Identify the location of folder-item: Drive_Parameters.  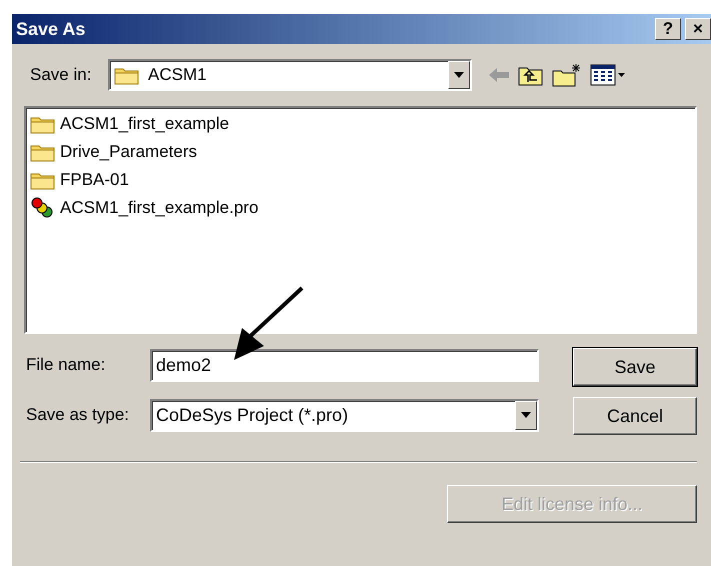
(128, 152).